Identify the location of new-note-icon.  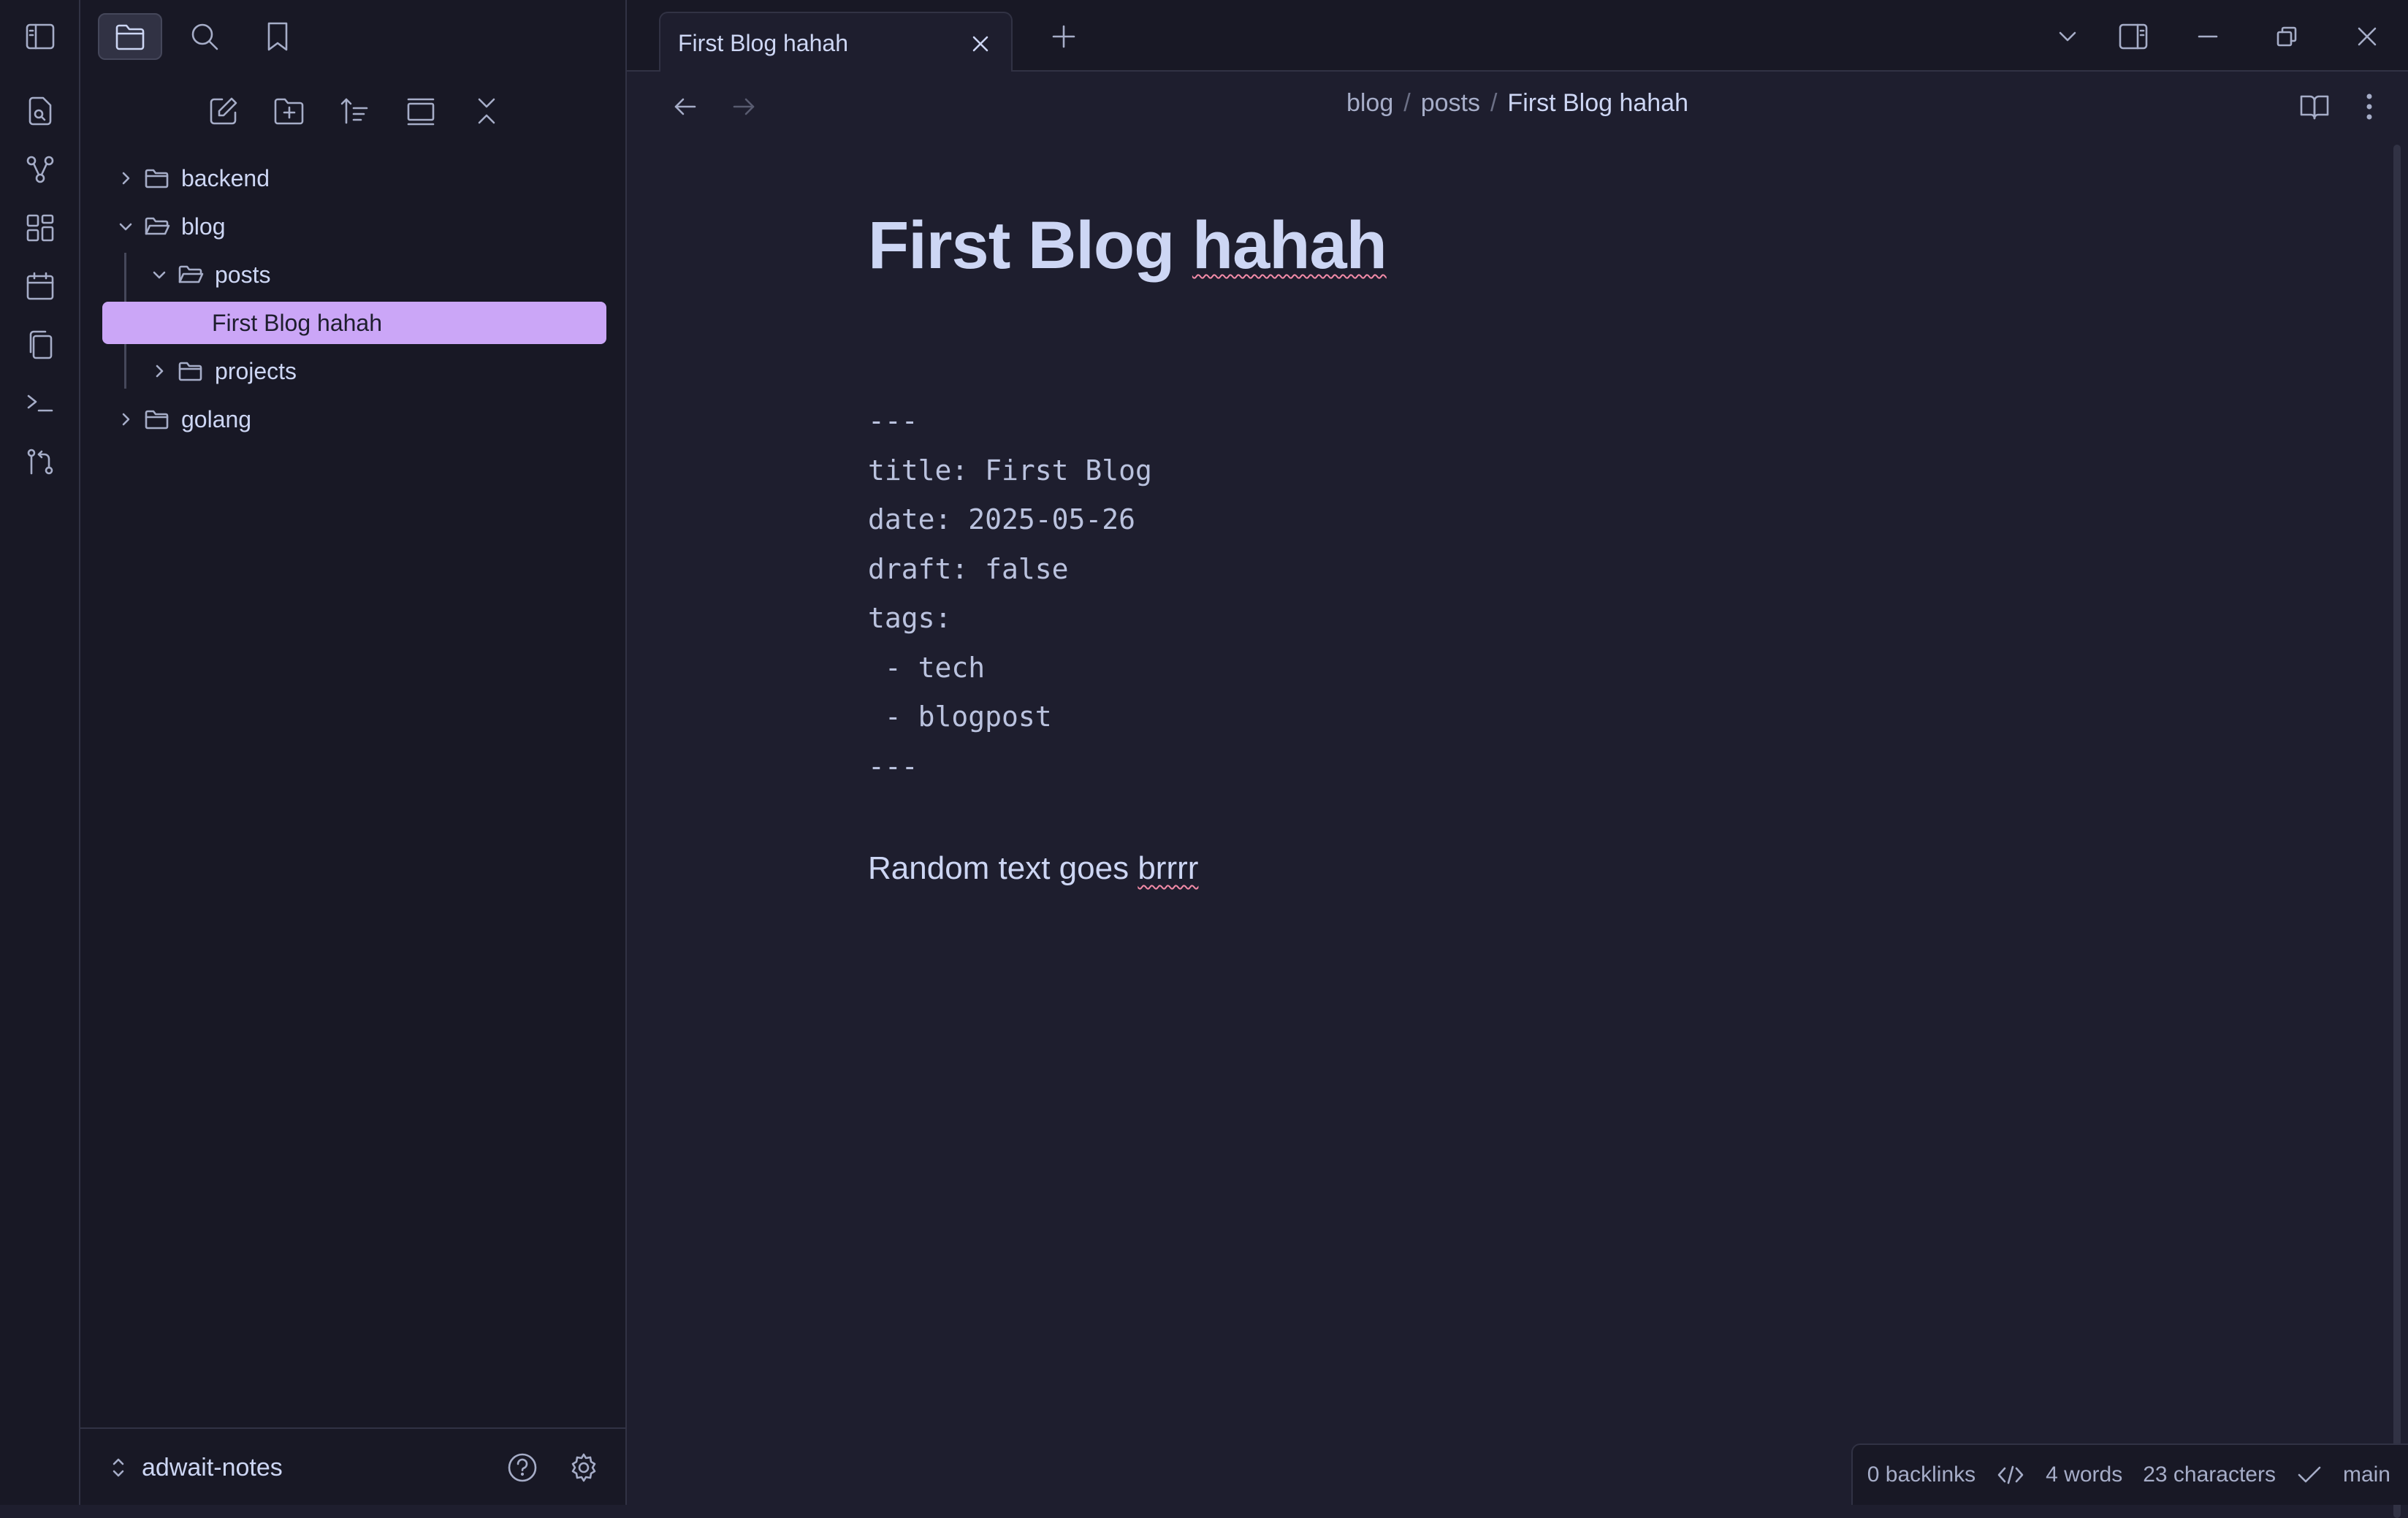
(224, 111).